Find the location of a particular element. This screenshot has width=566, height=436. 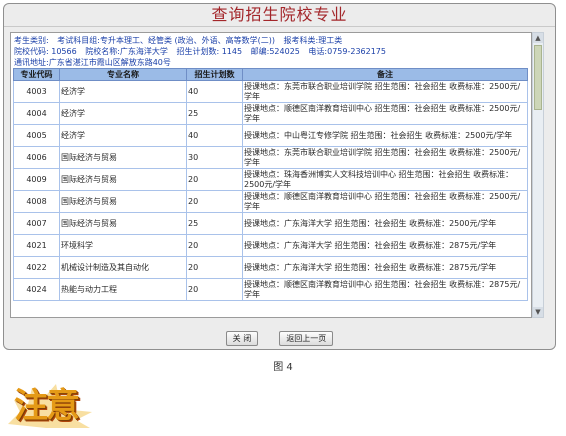

exam-subjects: 考试科目组:专升本理工、经管类 (政治、外语、高等数学(二)) is located at coordinates (166, 40).